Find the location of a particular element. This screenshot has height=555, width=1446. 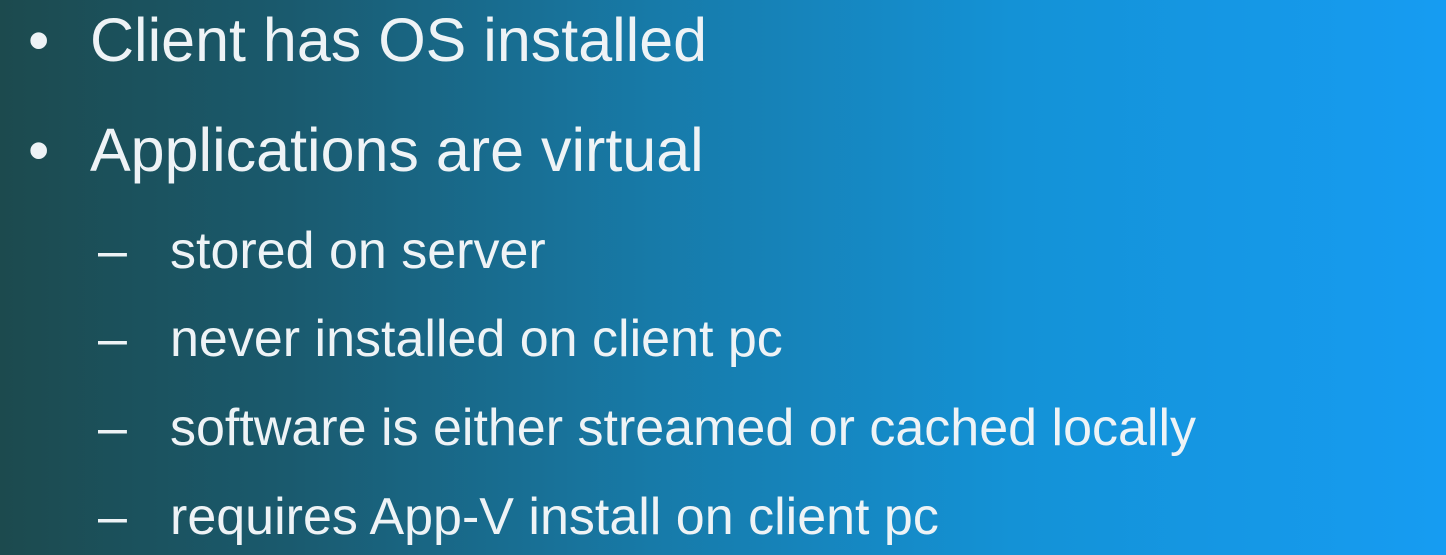

sub-bullet-item: – stored on server is located at coordinates (322, 251).